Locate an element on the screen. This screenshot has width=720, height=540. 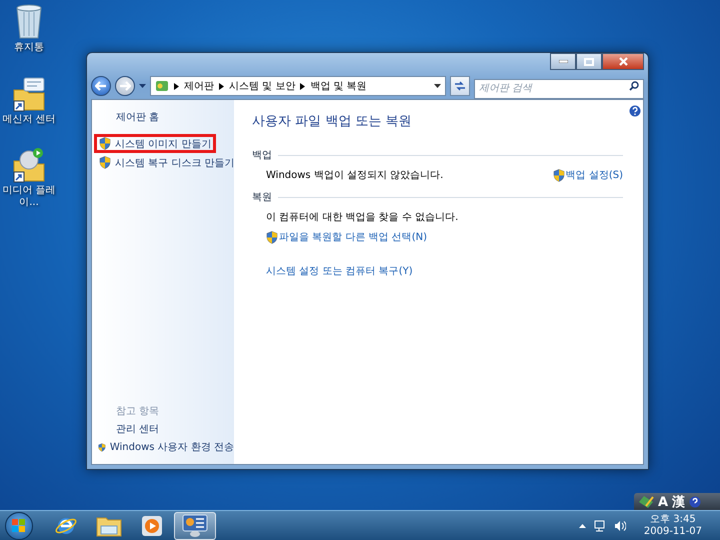
folder-icon is located at coordinates (109, 525).